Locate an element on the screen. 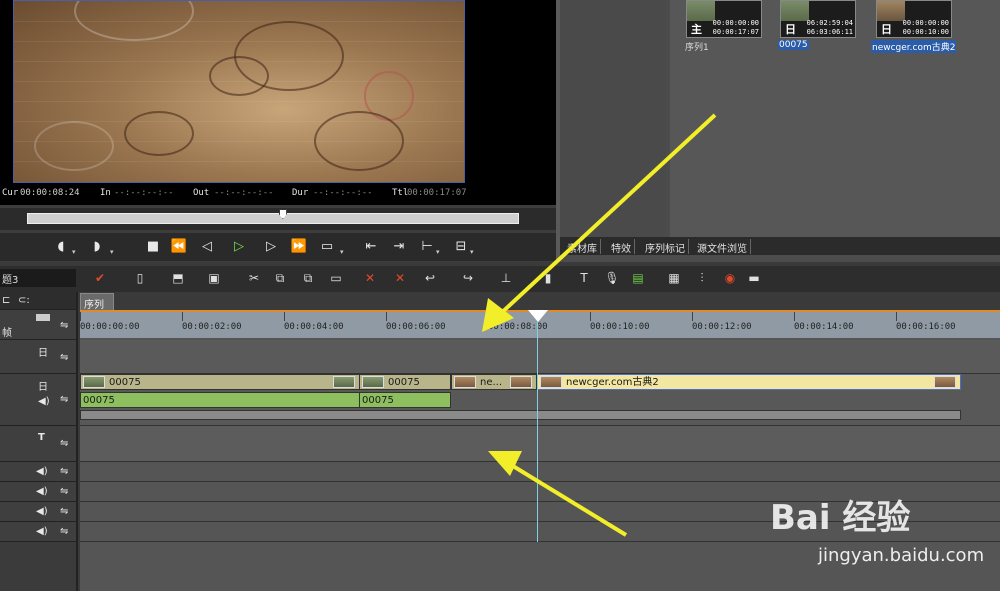 Image resolution: width=1000 pixels, height=591 pixels. watermark-logo: Bai 经验 is located at coordinates (840, 518).